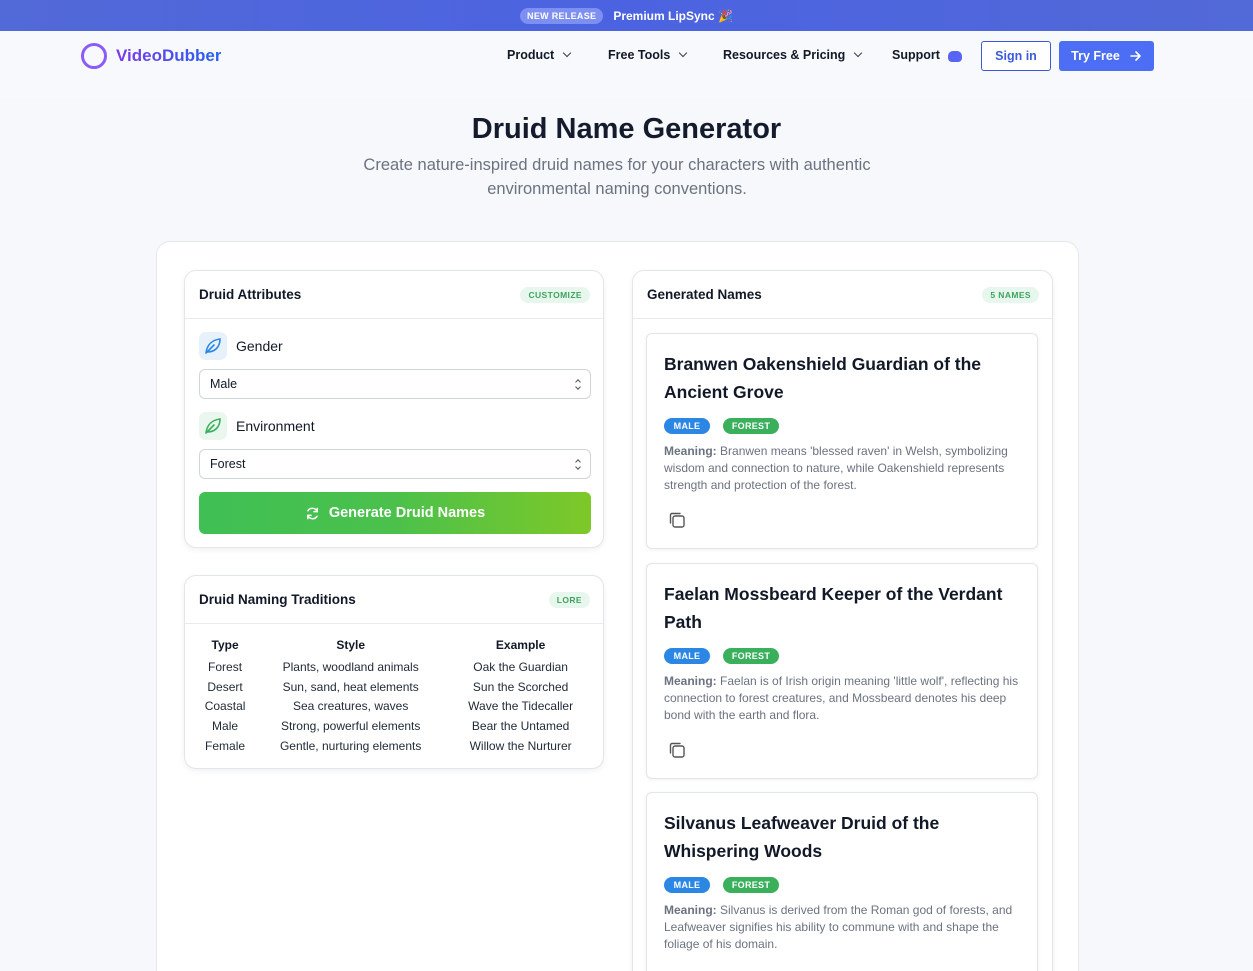 The width and height of the screenshot is (1253, 971). Describe the element at coordinates (169, 55) in the screenshot. I see `logo-text: VideoDubber` at that location.